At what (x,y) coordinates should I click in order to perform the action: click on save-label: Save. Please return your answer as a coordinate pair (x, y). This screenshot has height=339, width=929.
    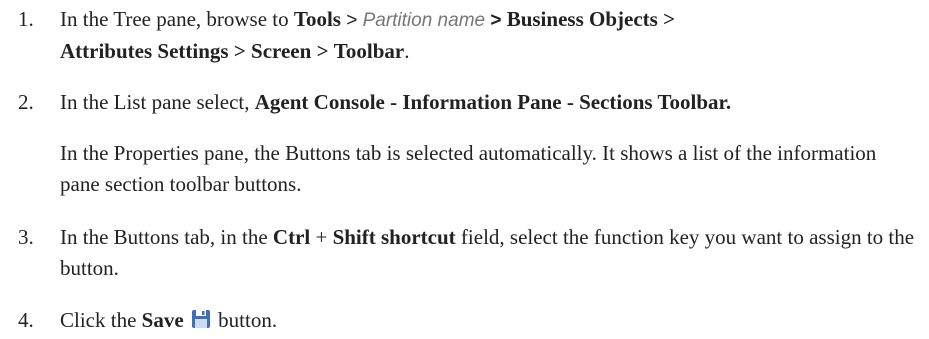
    Looking at the image, I should click on (162, 320).